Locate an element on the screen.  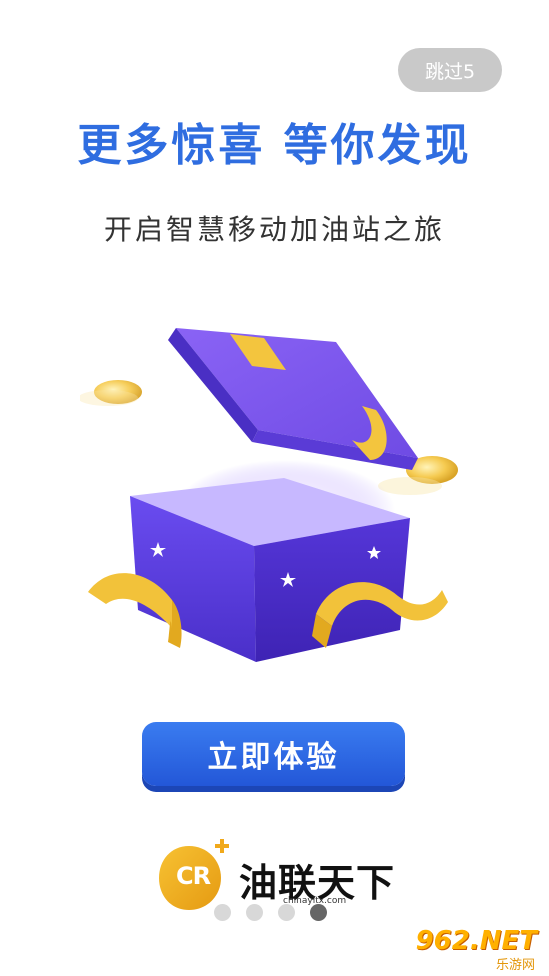
experience-now-label: 立即体验 is located at coordinates (273, 757).